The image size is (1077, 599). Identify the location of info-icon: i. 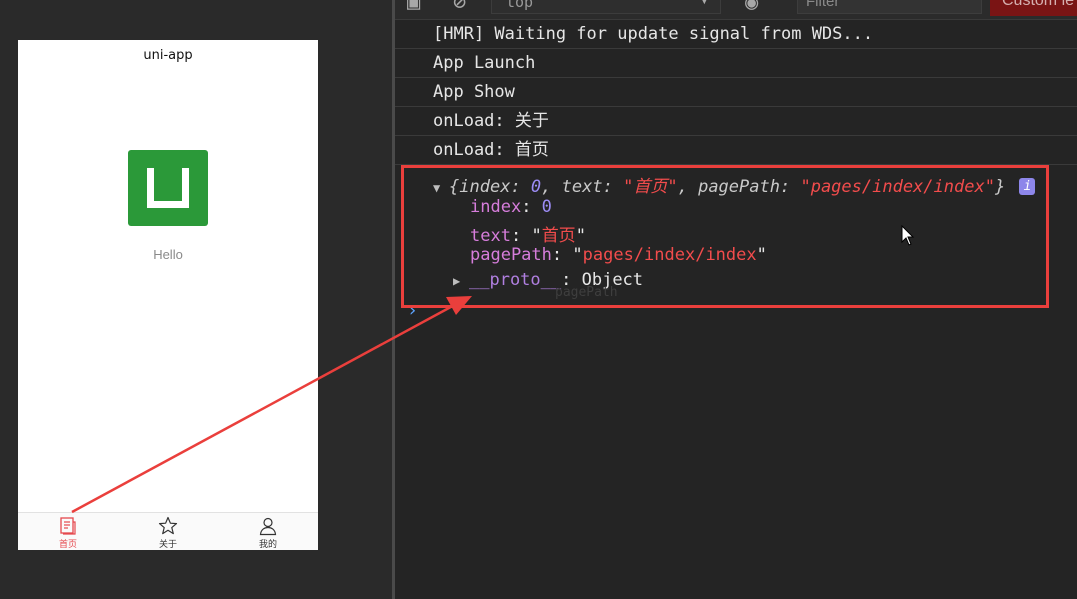
(1027, 186).